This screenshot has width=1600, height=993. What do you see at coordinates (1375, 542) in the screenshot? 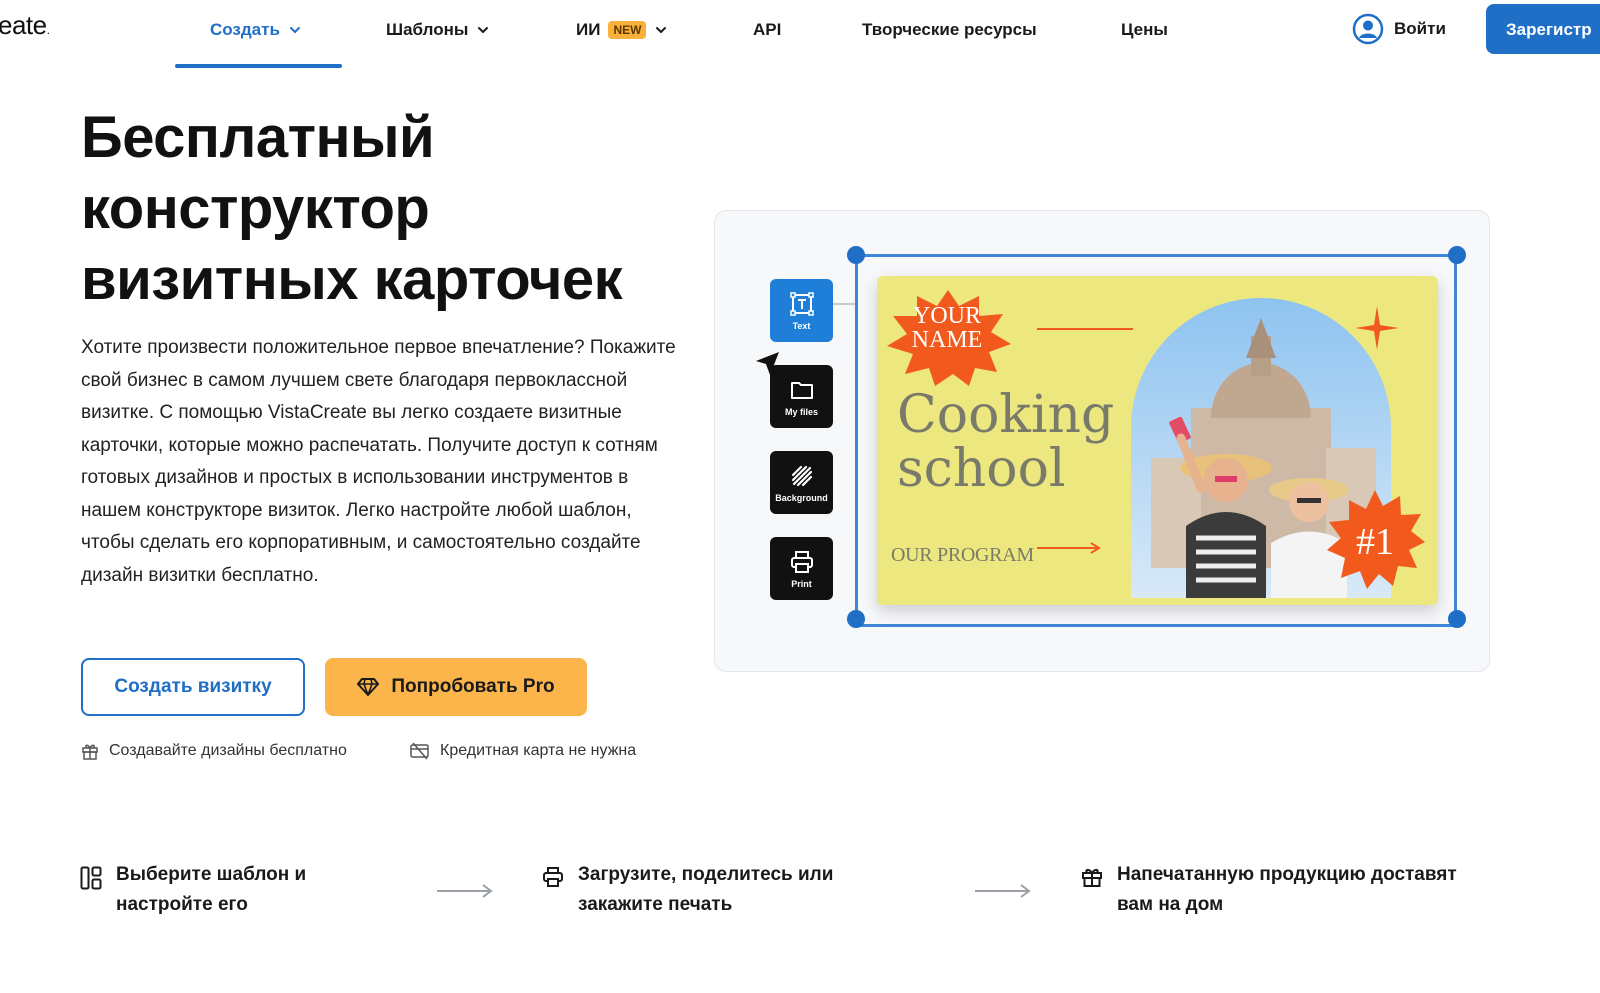
I see `card-badge: #1` at bounding box center [1375, 542].